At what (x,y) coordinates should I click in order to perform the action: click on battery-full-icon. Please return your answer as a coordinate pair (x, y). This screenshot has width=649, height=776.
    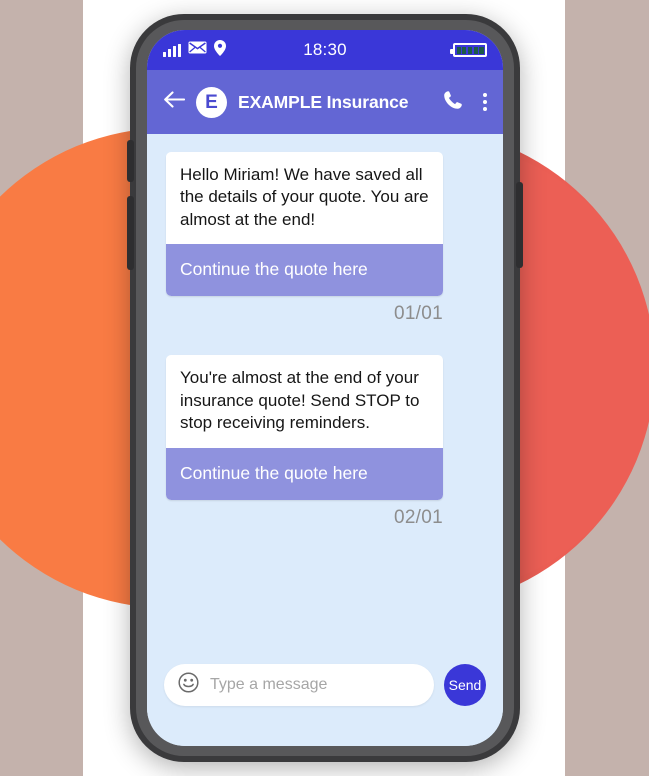
    Looking at the image, I should click on (468, 50).